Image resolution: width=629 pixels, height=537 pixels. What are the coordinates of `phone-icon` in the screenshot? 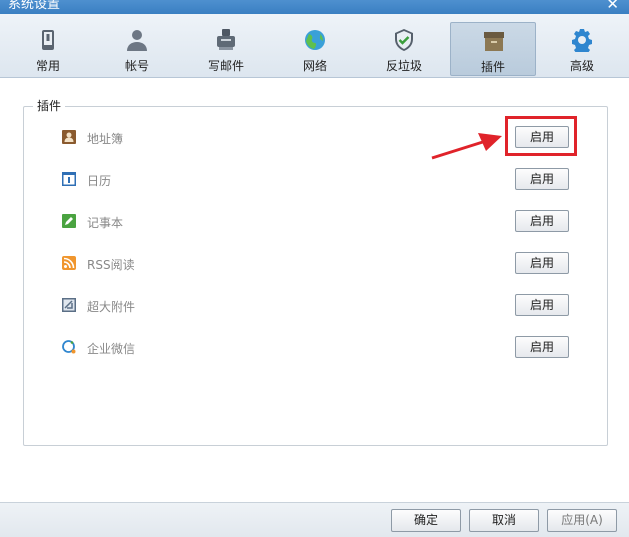 It's located at (48, 40).